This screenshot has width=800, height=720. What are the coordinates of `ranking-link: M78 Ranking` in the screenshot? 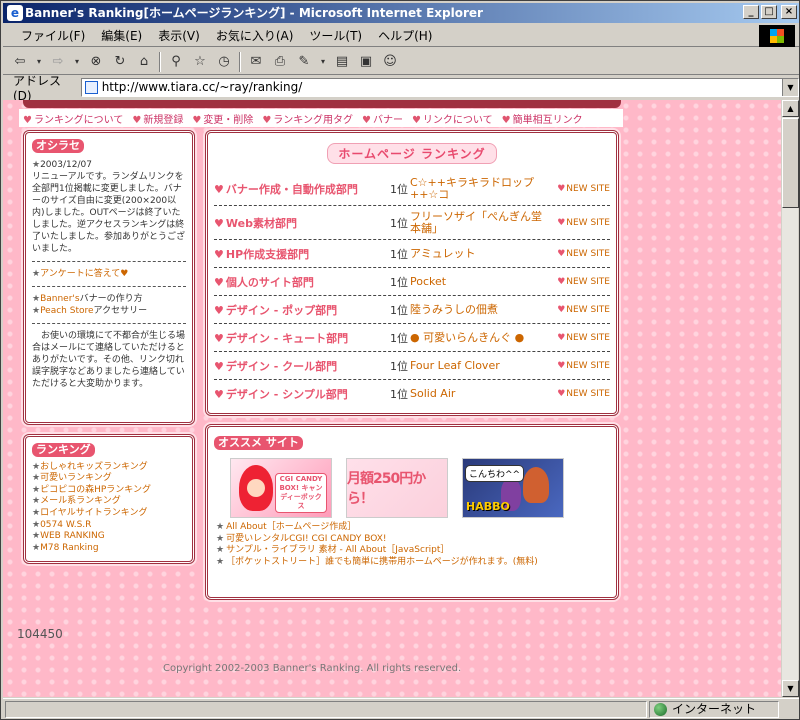 It's located at (109, 549).